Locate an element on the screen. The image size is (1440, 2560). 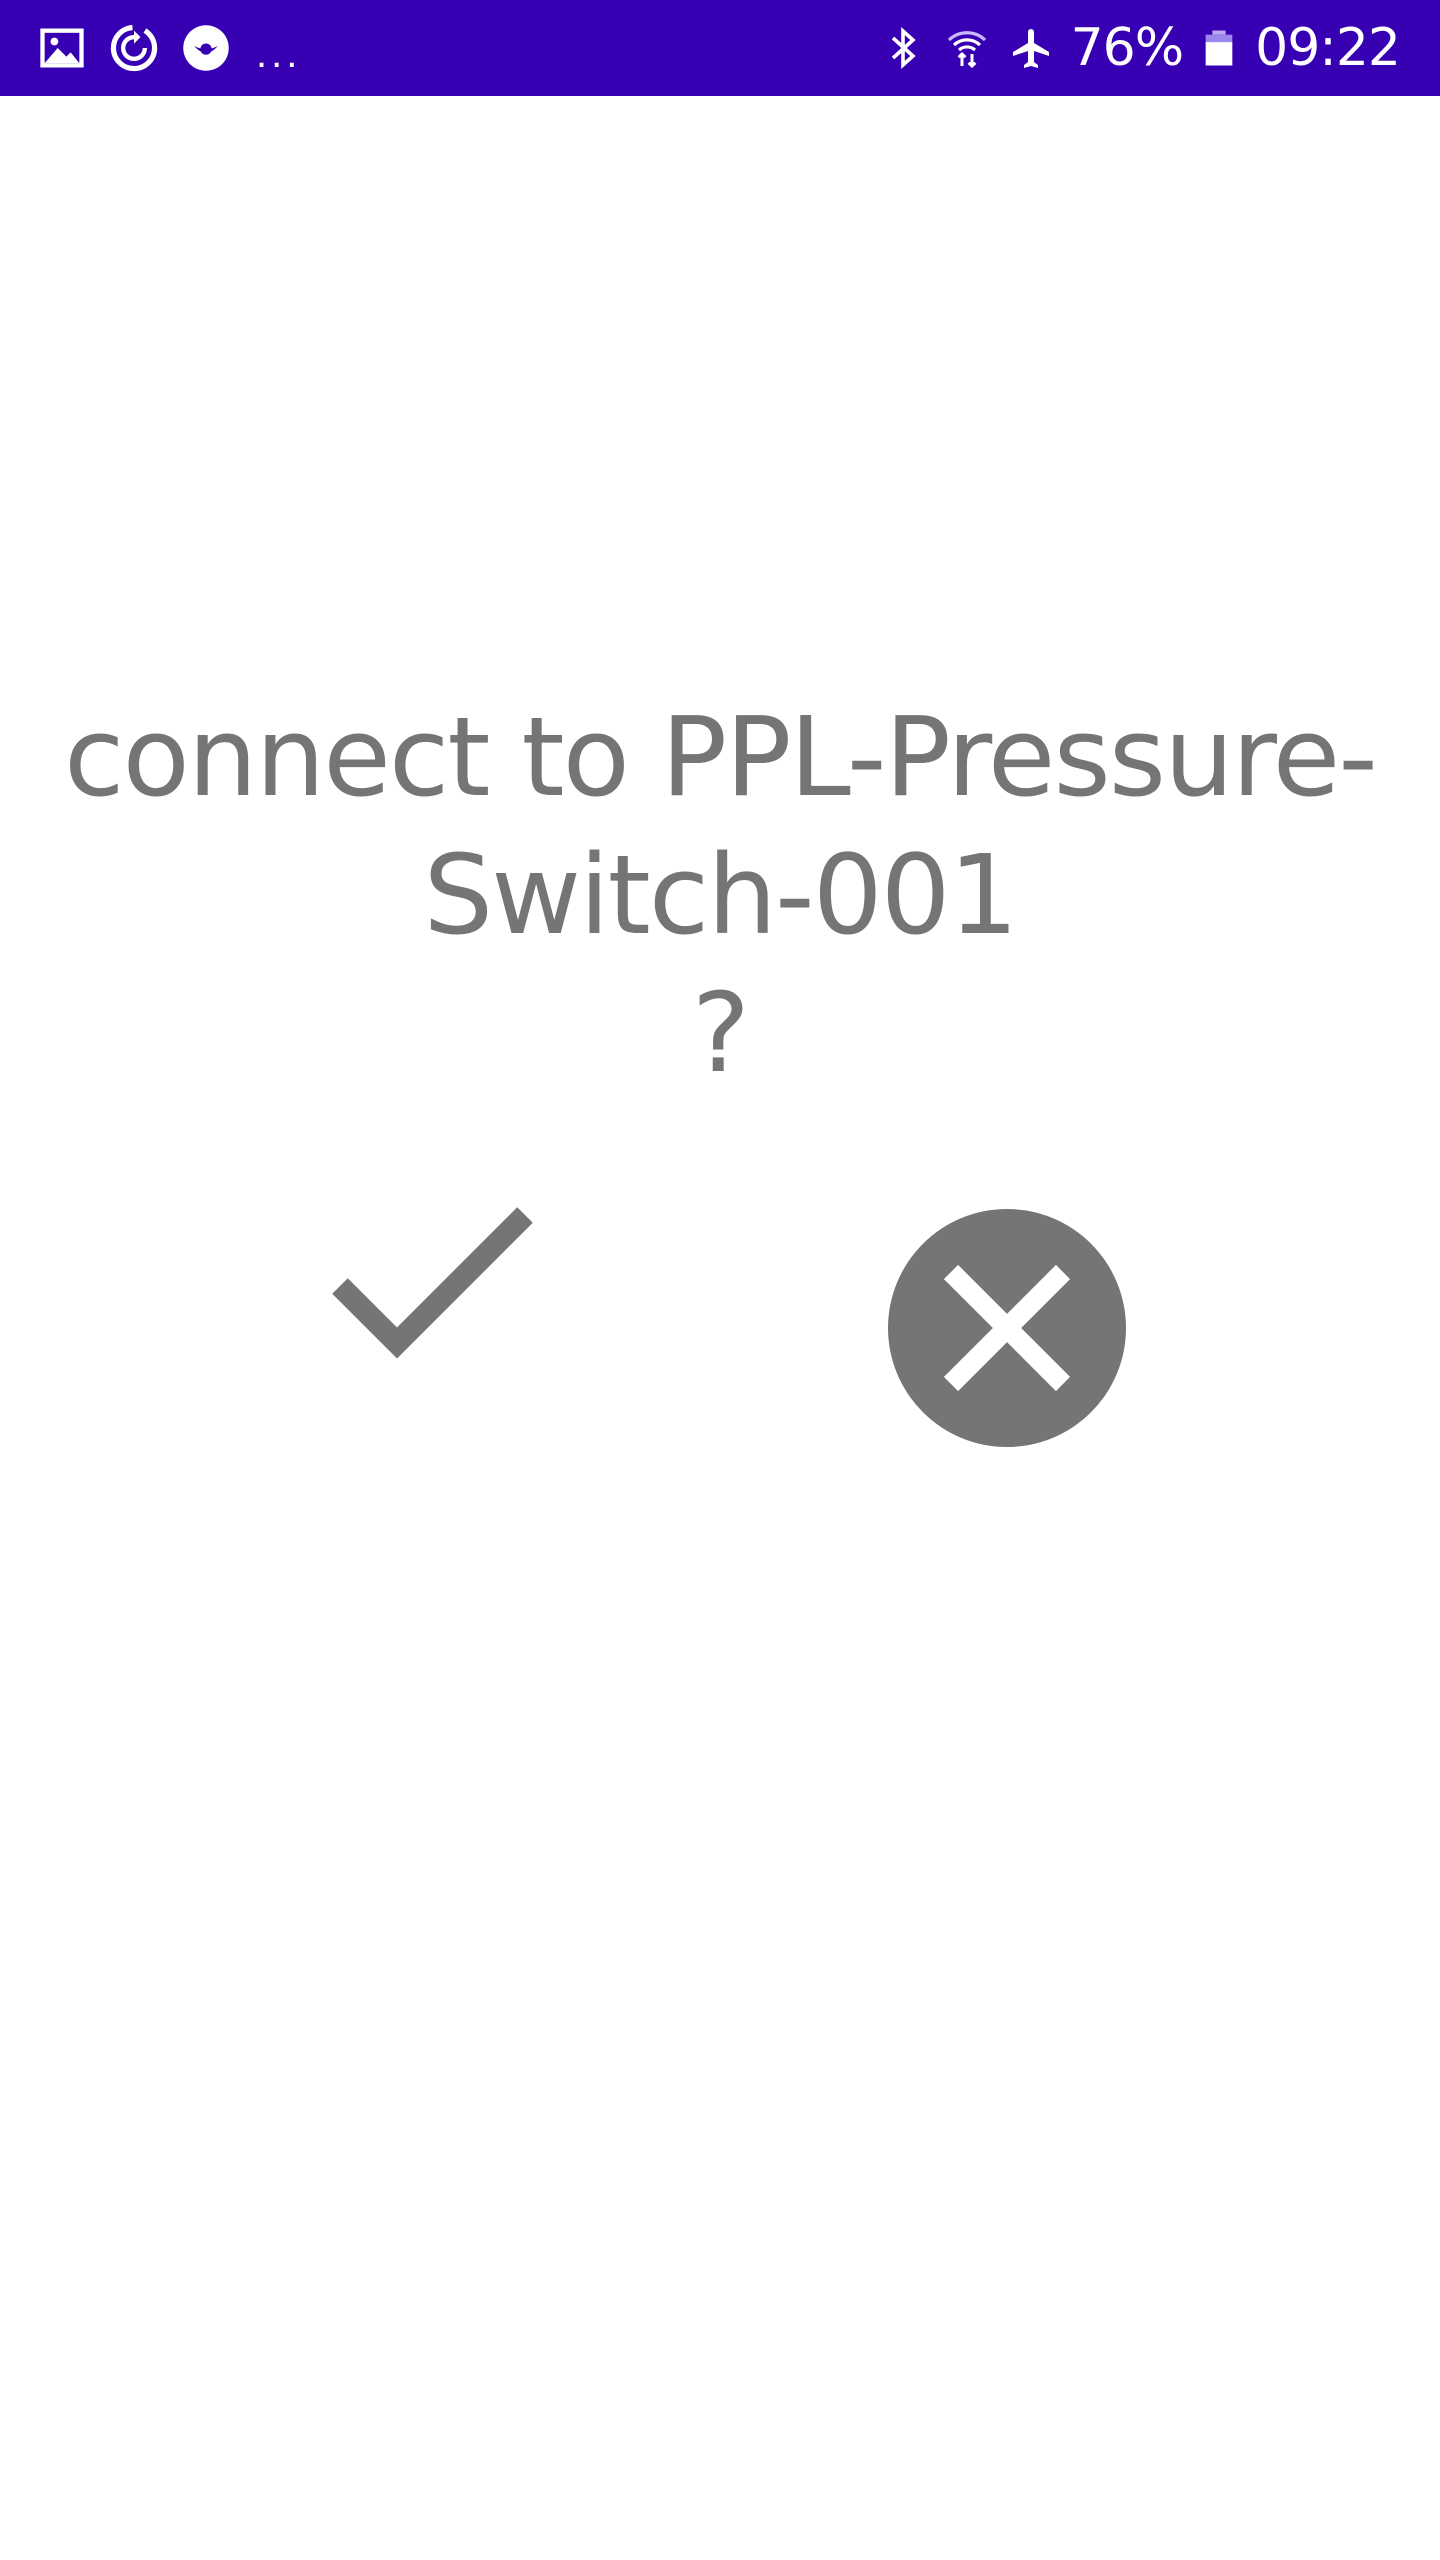
battery-percent: 76% is located at coordinates (1127, 48).